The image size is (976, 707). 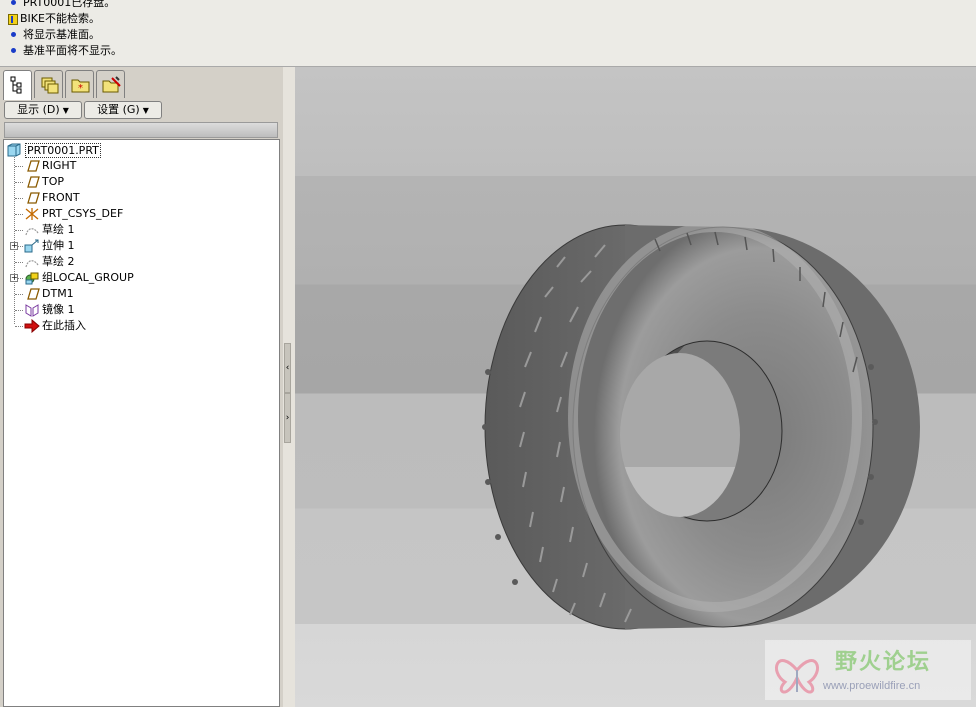 What do you see at coordinates (58, 293) in the screenshot?
I see `tree-item-label: DTM1` at bounding box center [58, 293].